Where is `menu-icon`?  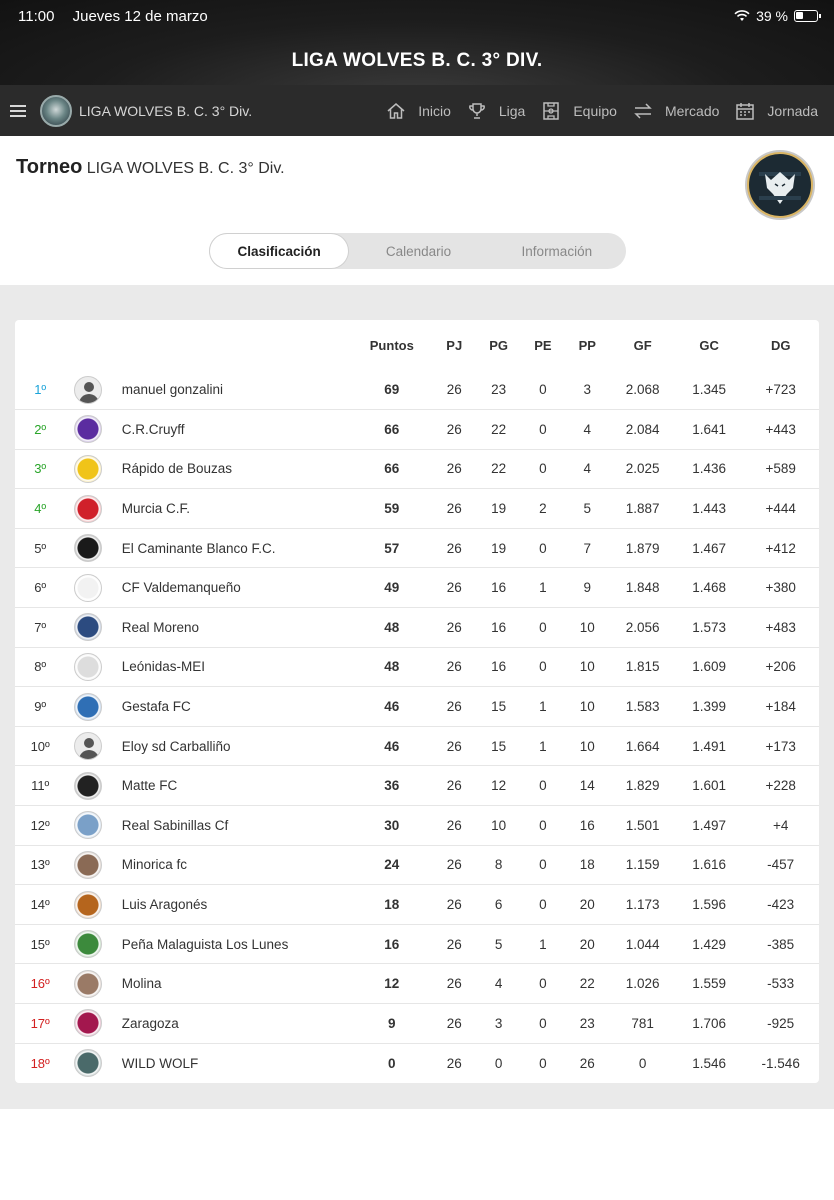 menu-icon is located at coordinates (18, 111).